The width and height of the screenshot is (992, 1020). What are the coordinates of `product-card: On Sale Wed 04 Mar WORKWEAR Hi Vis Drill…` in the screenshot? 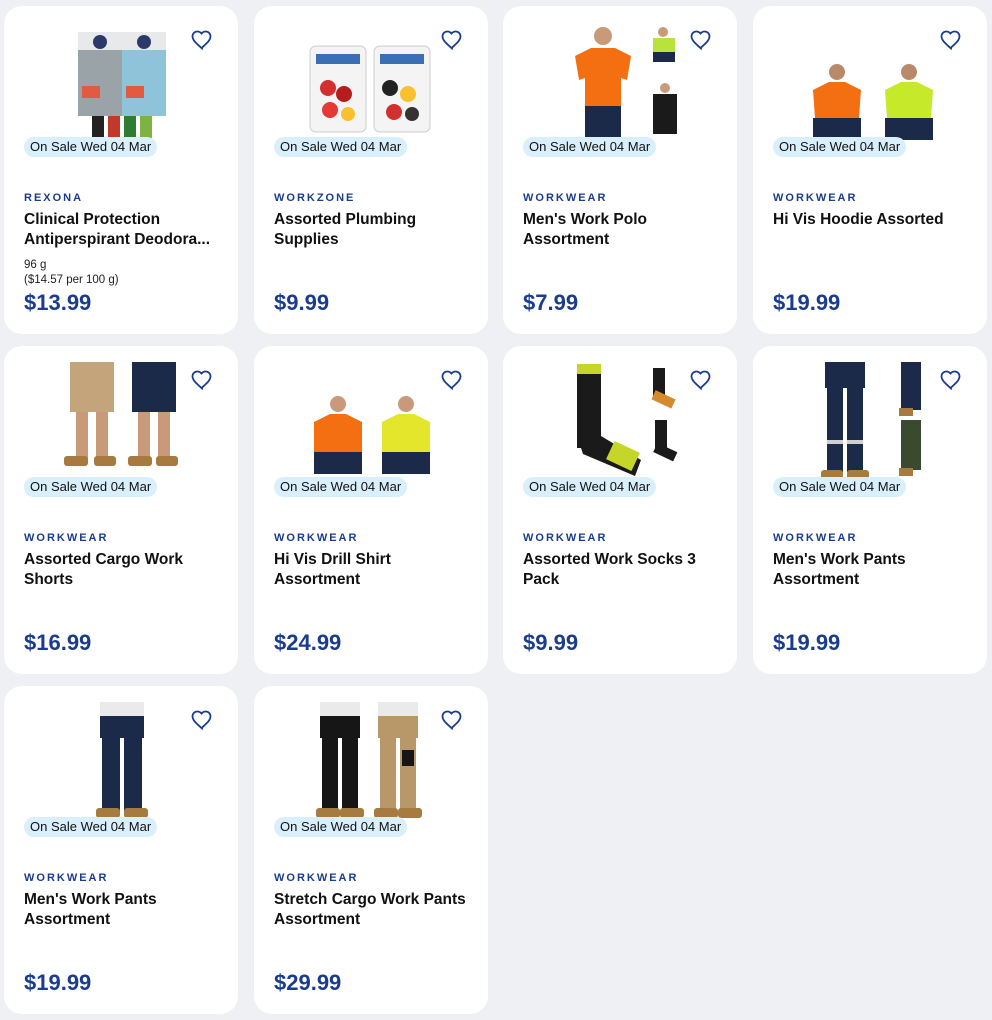 It's located at (371, 510).